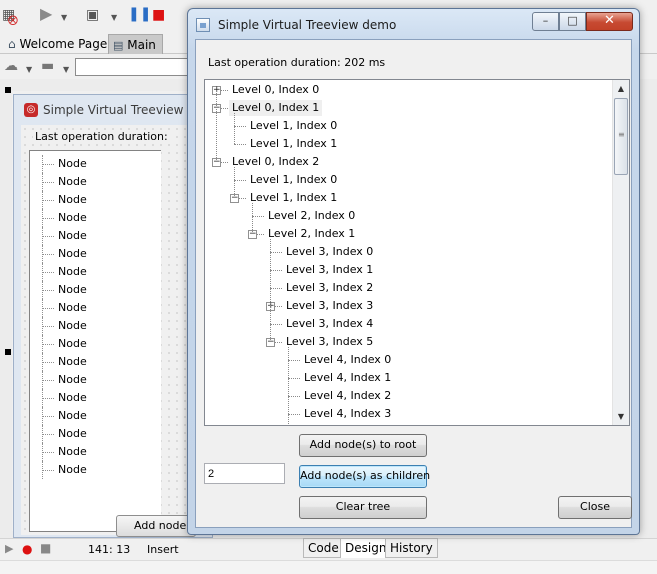 The image size is (657, 574). What do you see at coordinates (364, 476) in the screenshot?
I see `add-children-button: Add node(s) as children` at bounding box center [364, 476].